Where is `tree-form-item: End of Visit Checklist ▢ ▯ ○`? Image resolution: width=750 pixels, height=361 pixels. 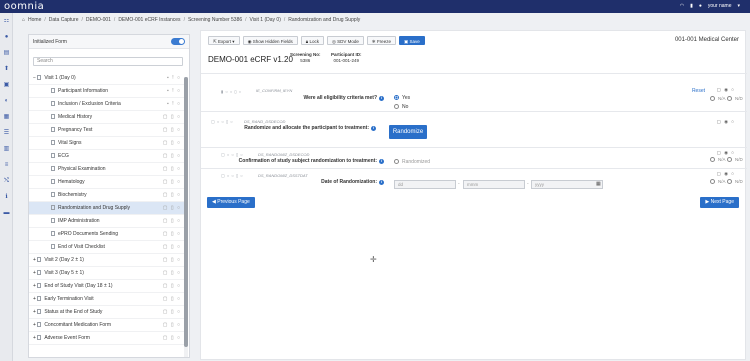 tree-form-item: End of Visit Checklist ▢ ▯ ○ is located at coordinates (107, 247).